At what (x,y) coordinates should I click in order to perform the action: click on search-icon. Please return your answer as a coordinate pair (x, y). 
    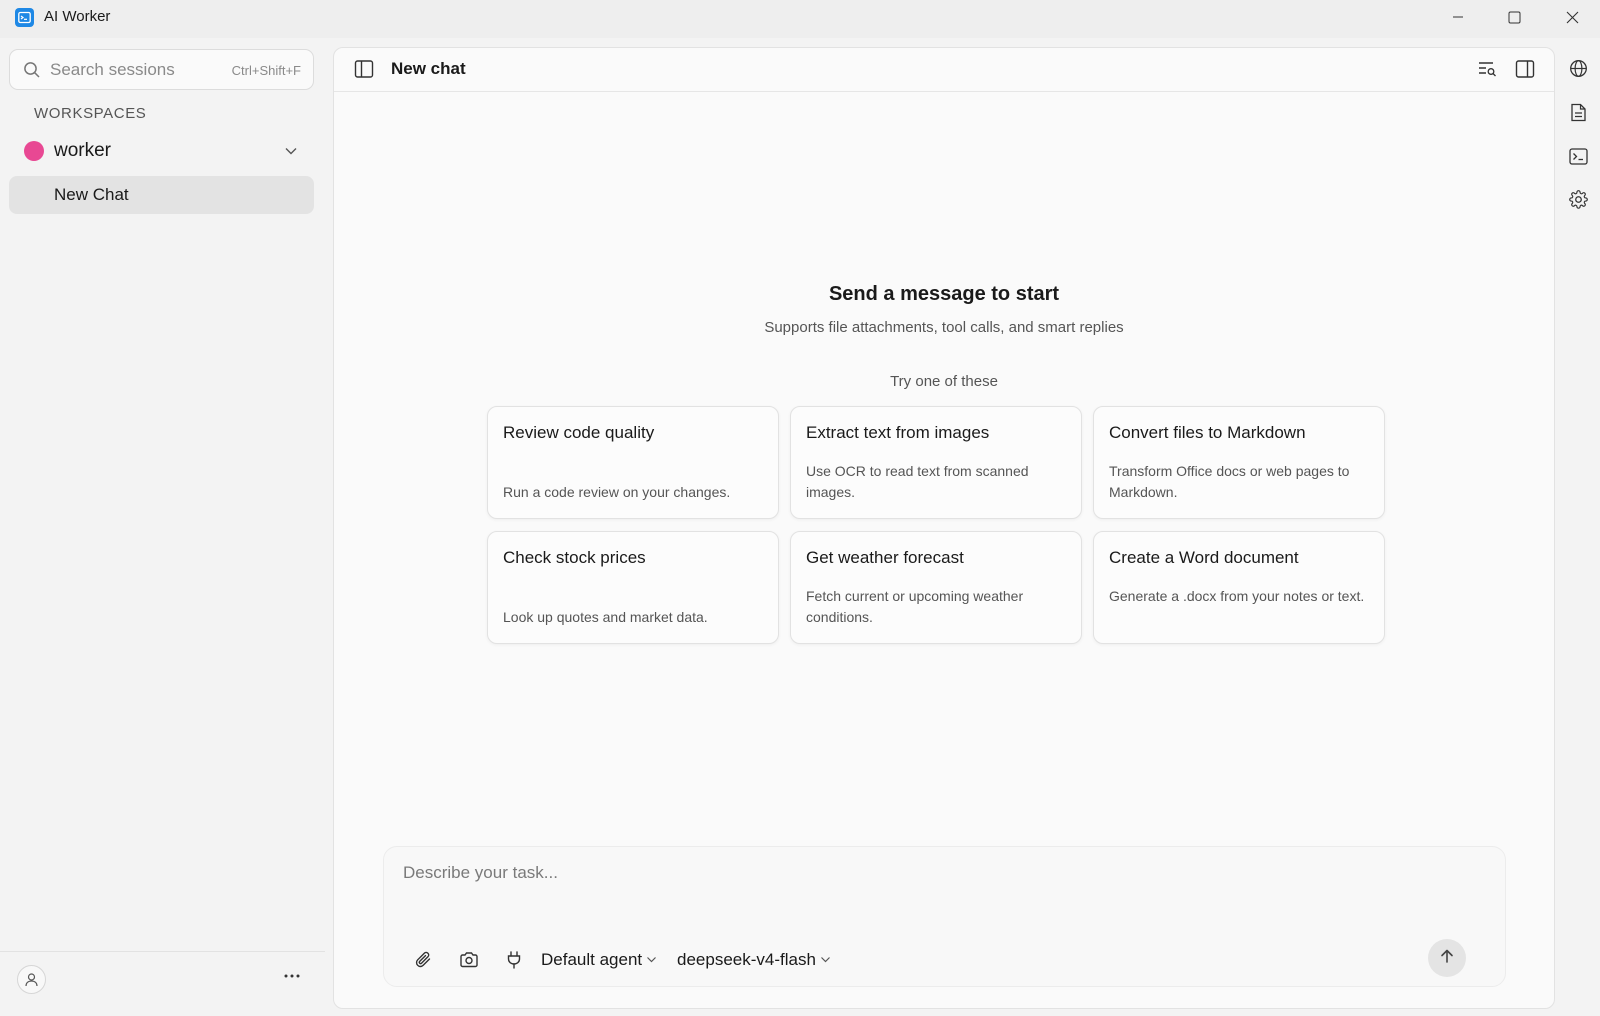
    Looking at the image, I should click on (32, 72).